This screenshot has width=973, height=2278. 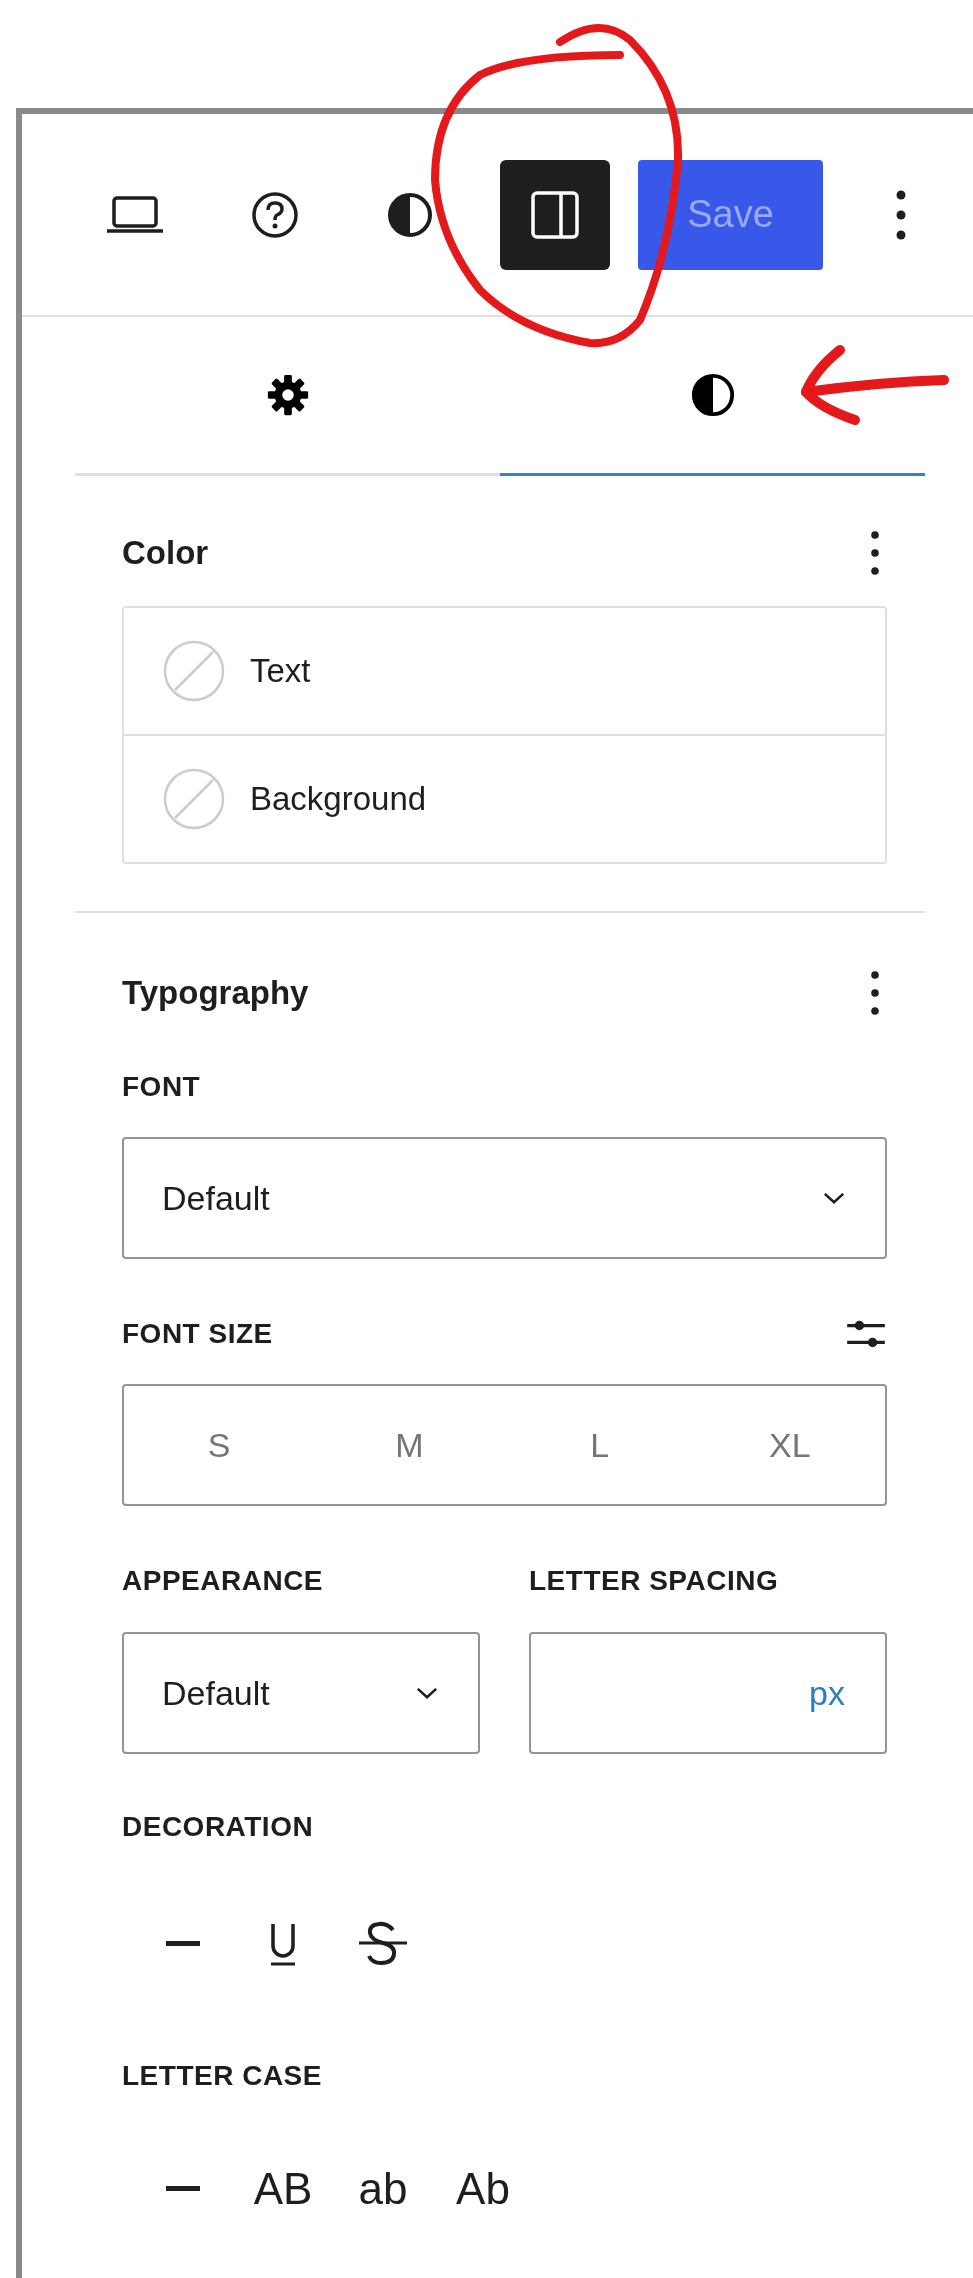 What do you see at coordinates (383, 1944) in the screenshot?
I see `strikethrough-icon` at bounding box center [383, 1944].